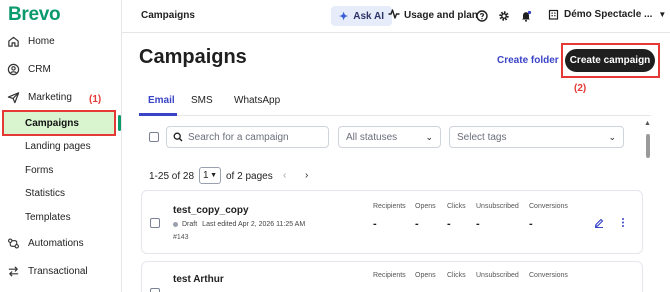  I want to click on page-title: Campaigns, so click(193, 57).